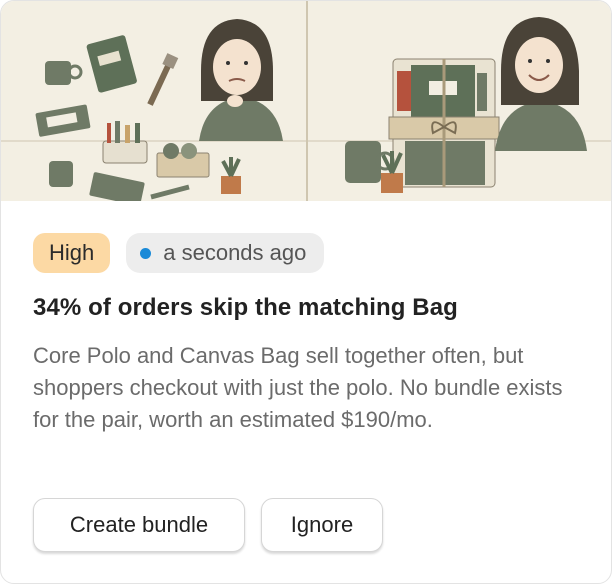 The image size is (612, 584). I want to click on status-dot-icon, so click(146, 253).